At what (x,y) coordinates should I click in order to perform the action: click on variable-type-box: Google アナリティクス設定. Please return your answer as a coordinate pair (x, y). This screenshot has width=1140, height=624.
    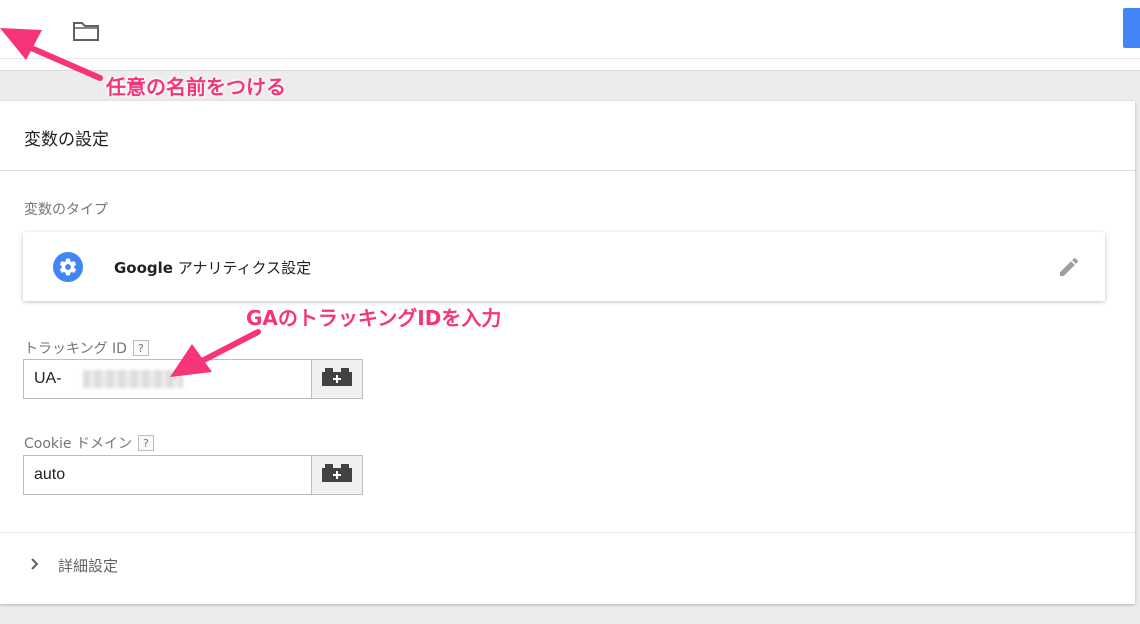
    Looking at the image, I should click on (564, 266).